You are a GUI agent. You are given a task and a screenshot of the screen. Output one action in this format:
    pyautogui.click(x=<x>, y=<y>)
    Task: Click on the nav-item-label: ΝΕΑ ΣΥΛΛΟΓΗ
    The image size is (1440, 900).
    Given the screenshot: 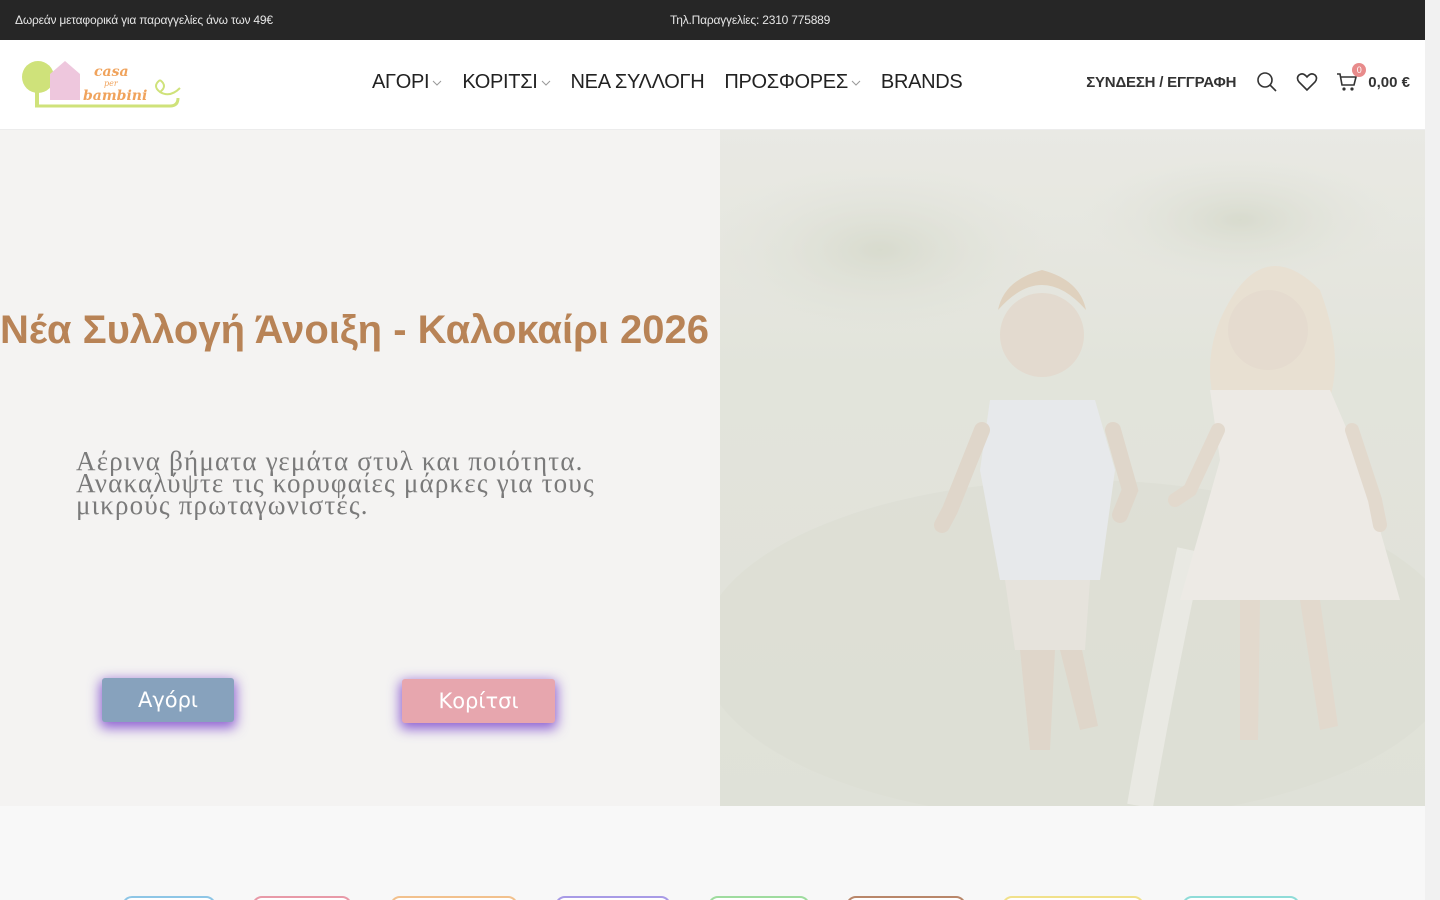 What is the action you would take?
    pyautogui.click(x=637, y=82)
    